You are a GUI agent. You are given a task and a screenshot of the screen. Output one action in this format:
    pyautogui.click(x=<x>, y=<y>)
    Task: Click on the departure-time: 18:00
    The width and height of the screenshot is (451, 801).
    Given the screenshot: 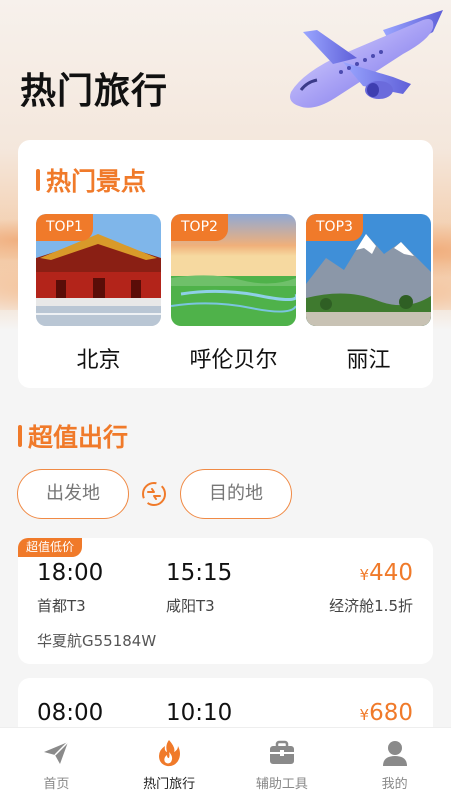 What is the action you would take?
    pyautogui.click(x=70, y=573)
    